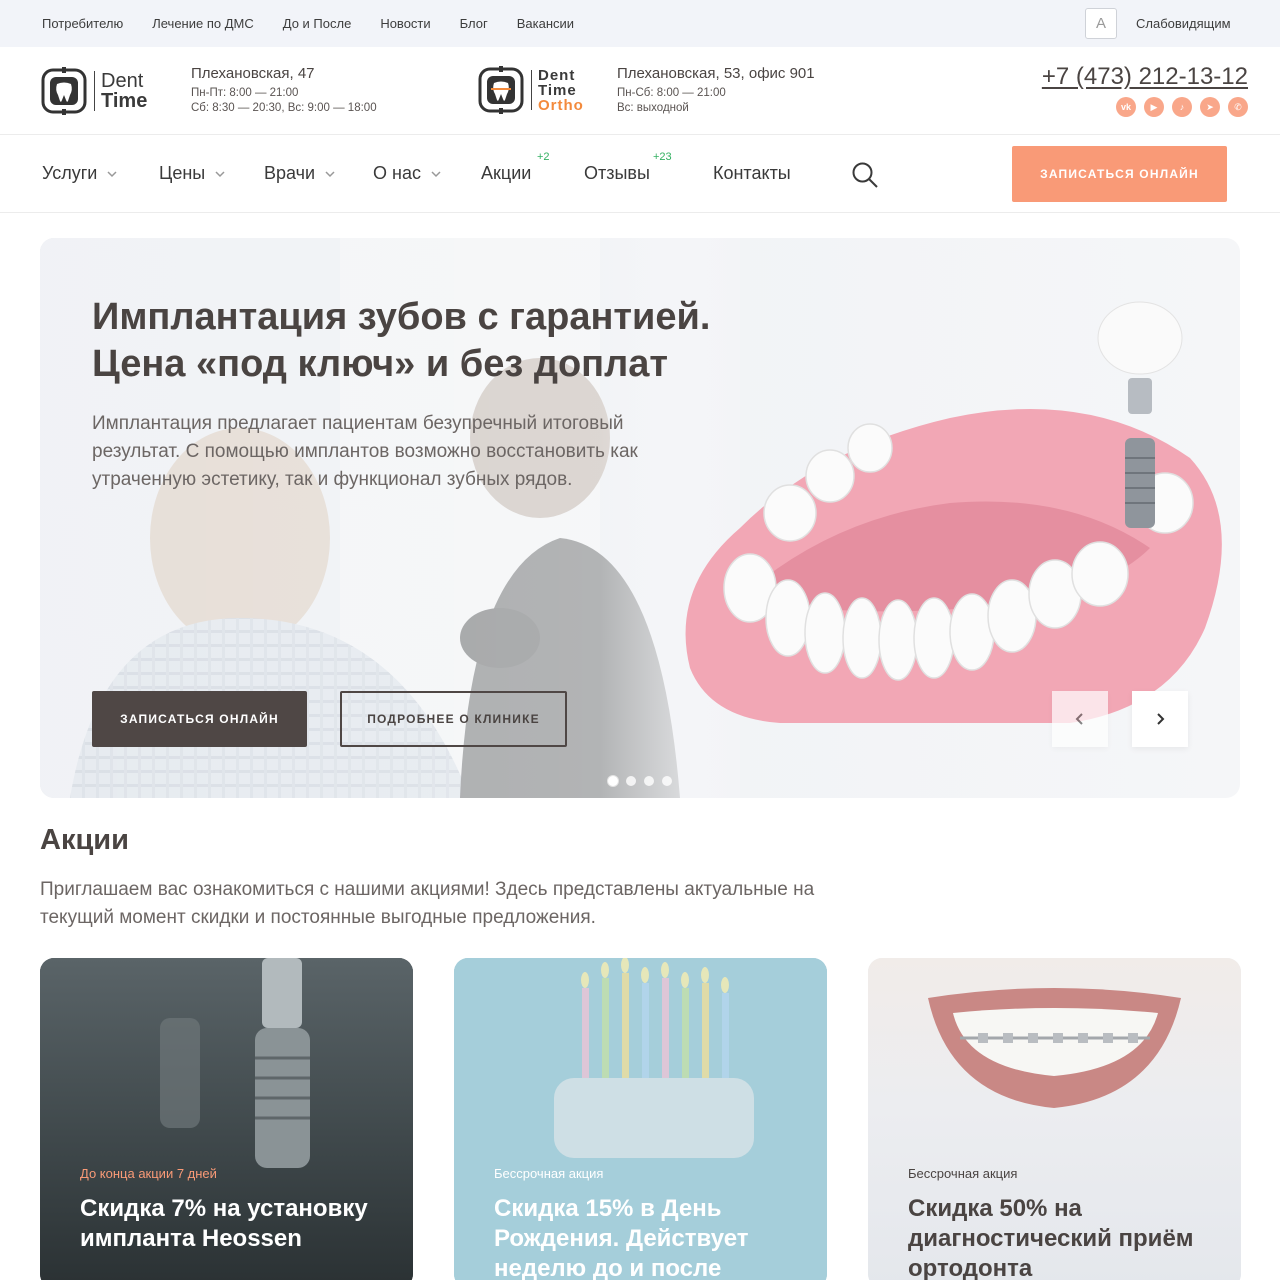  What do you see at coordinates (662, 157) in the screenshot?
I see `nav-badge: +23` at bounding box center [662, 157].